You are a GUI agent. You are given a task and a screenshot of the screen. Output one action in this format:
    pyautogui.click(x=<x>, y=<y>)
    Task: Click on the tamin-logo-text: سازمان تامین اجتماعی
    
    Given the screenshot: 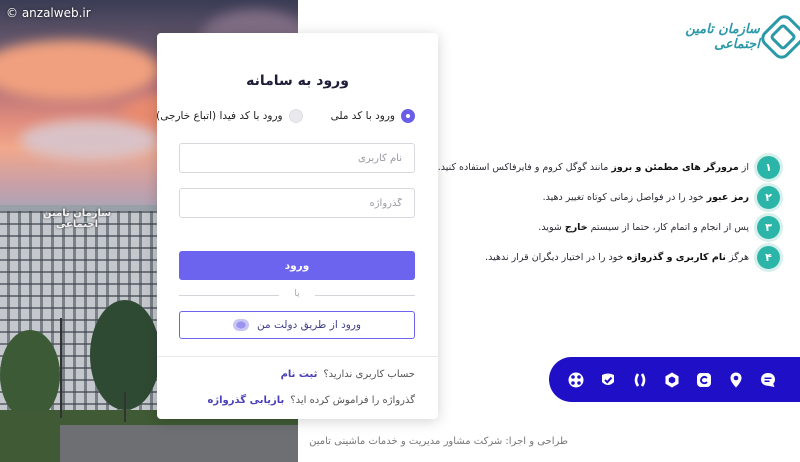 What is the action you would take?
    pyautogui.click(x=722, y=37)
    